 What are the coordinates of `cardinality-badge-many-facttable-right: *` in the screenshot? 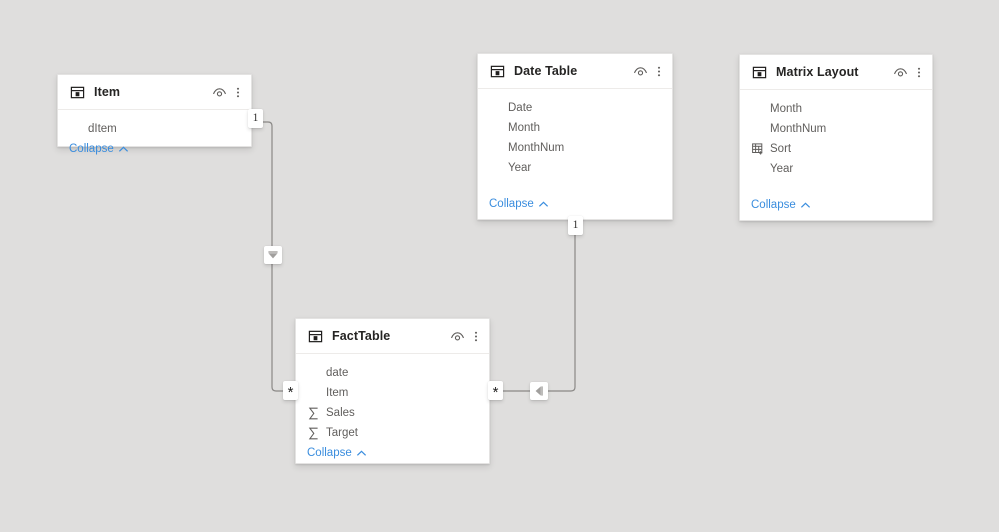 It's located at (495, 390).